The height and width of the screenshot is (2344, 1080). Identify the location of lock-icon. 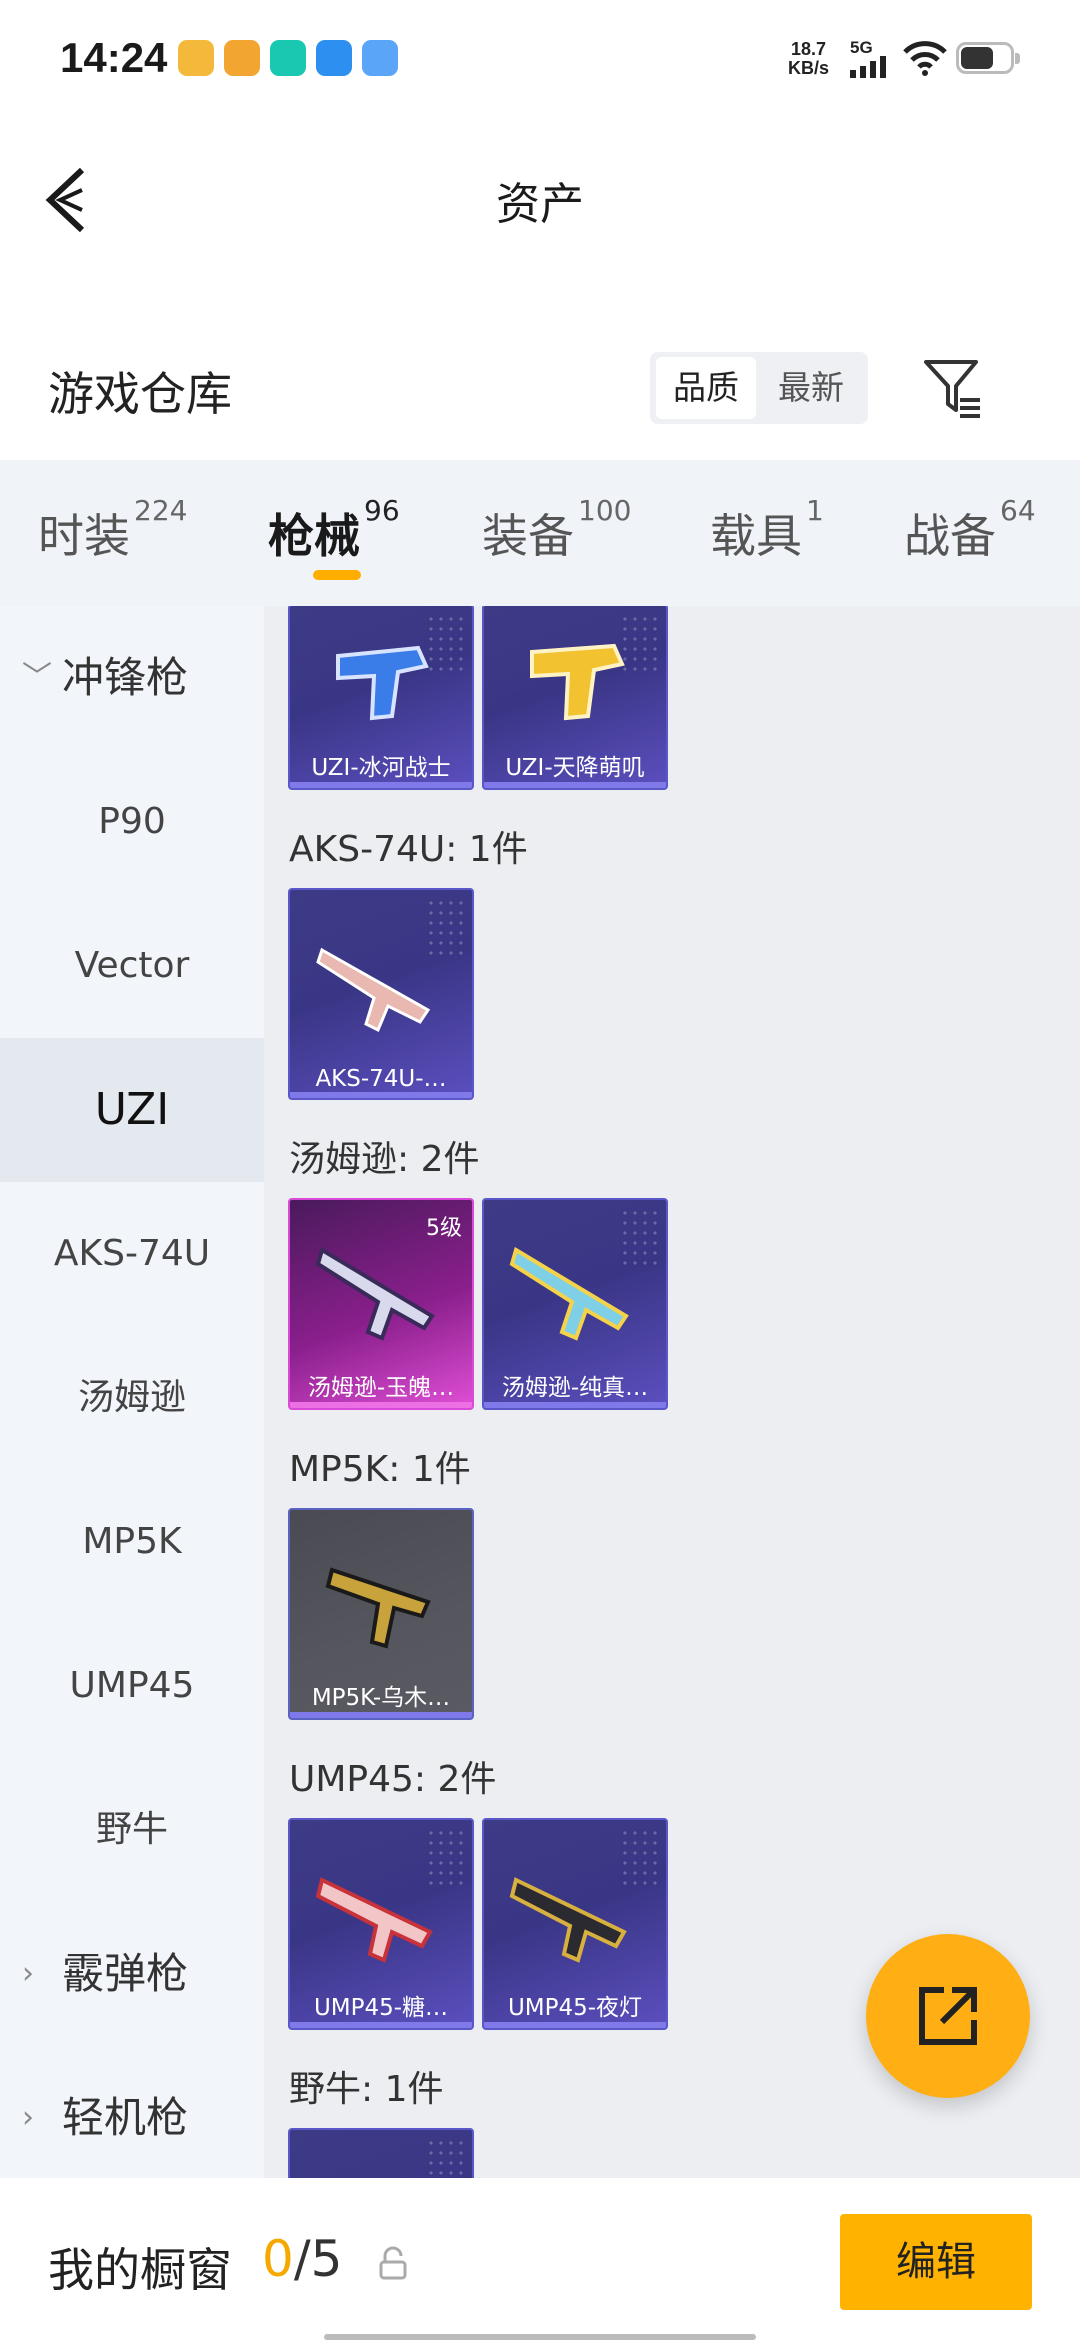
(393, 2263).